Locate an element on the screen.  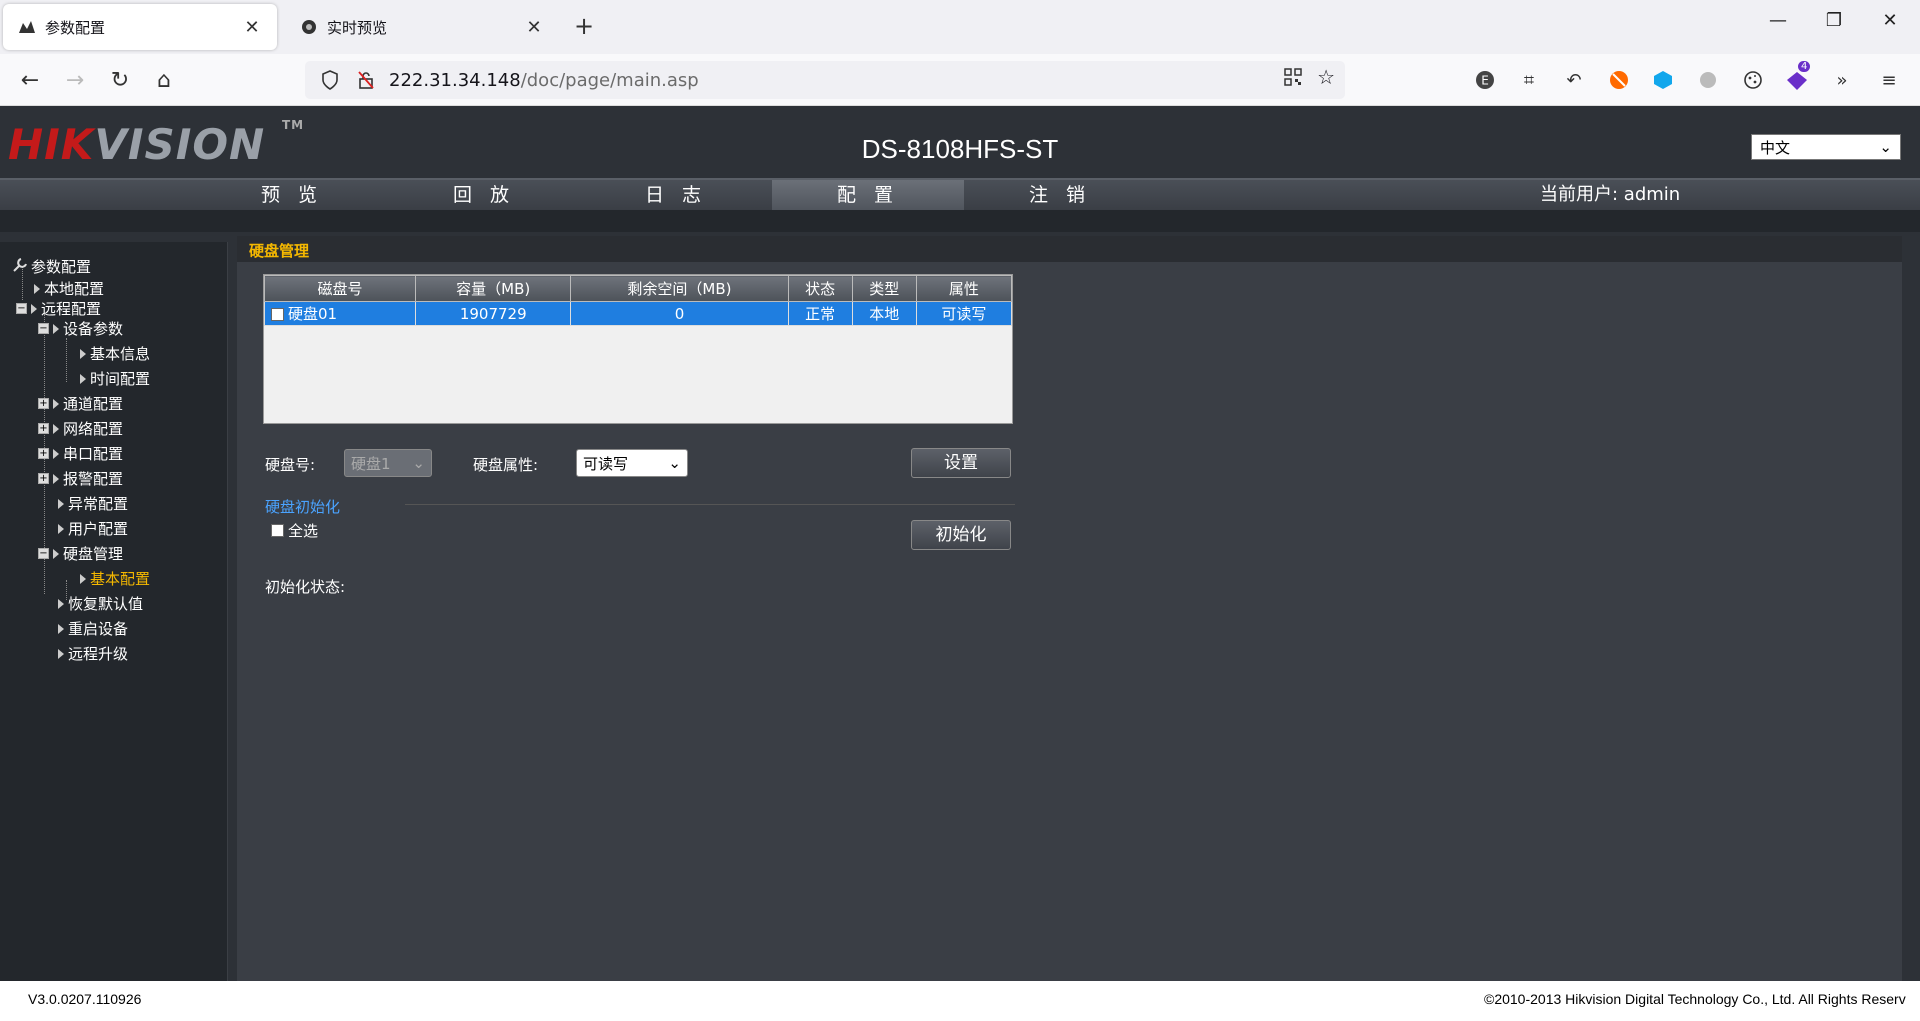
page-title: 硬盘管理 is located at coordinates (1069, 249).